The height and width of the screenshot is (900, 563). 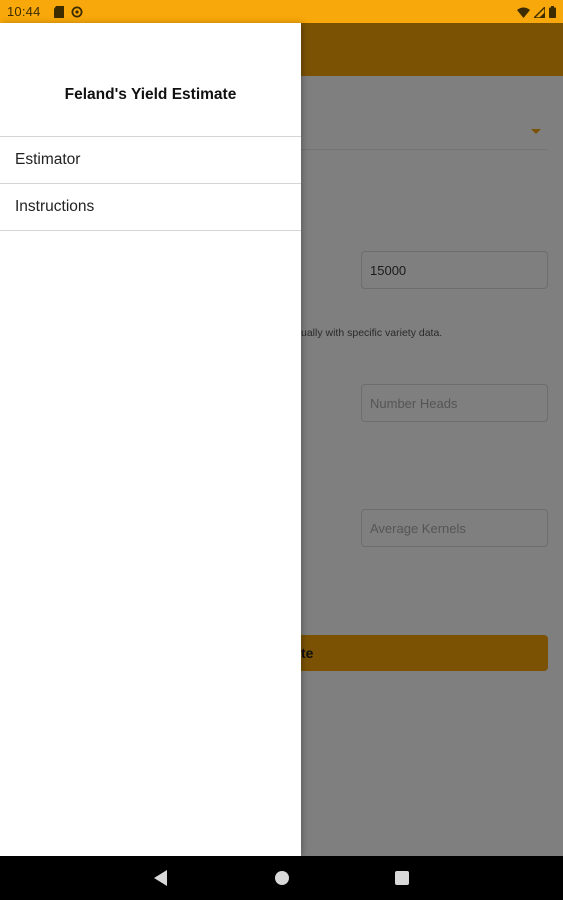 What do you see at coordinates (536, 131) in the screenshot?
I see `dropdown-caret-icon` at bounding box center [536, 131].